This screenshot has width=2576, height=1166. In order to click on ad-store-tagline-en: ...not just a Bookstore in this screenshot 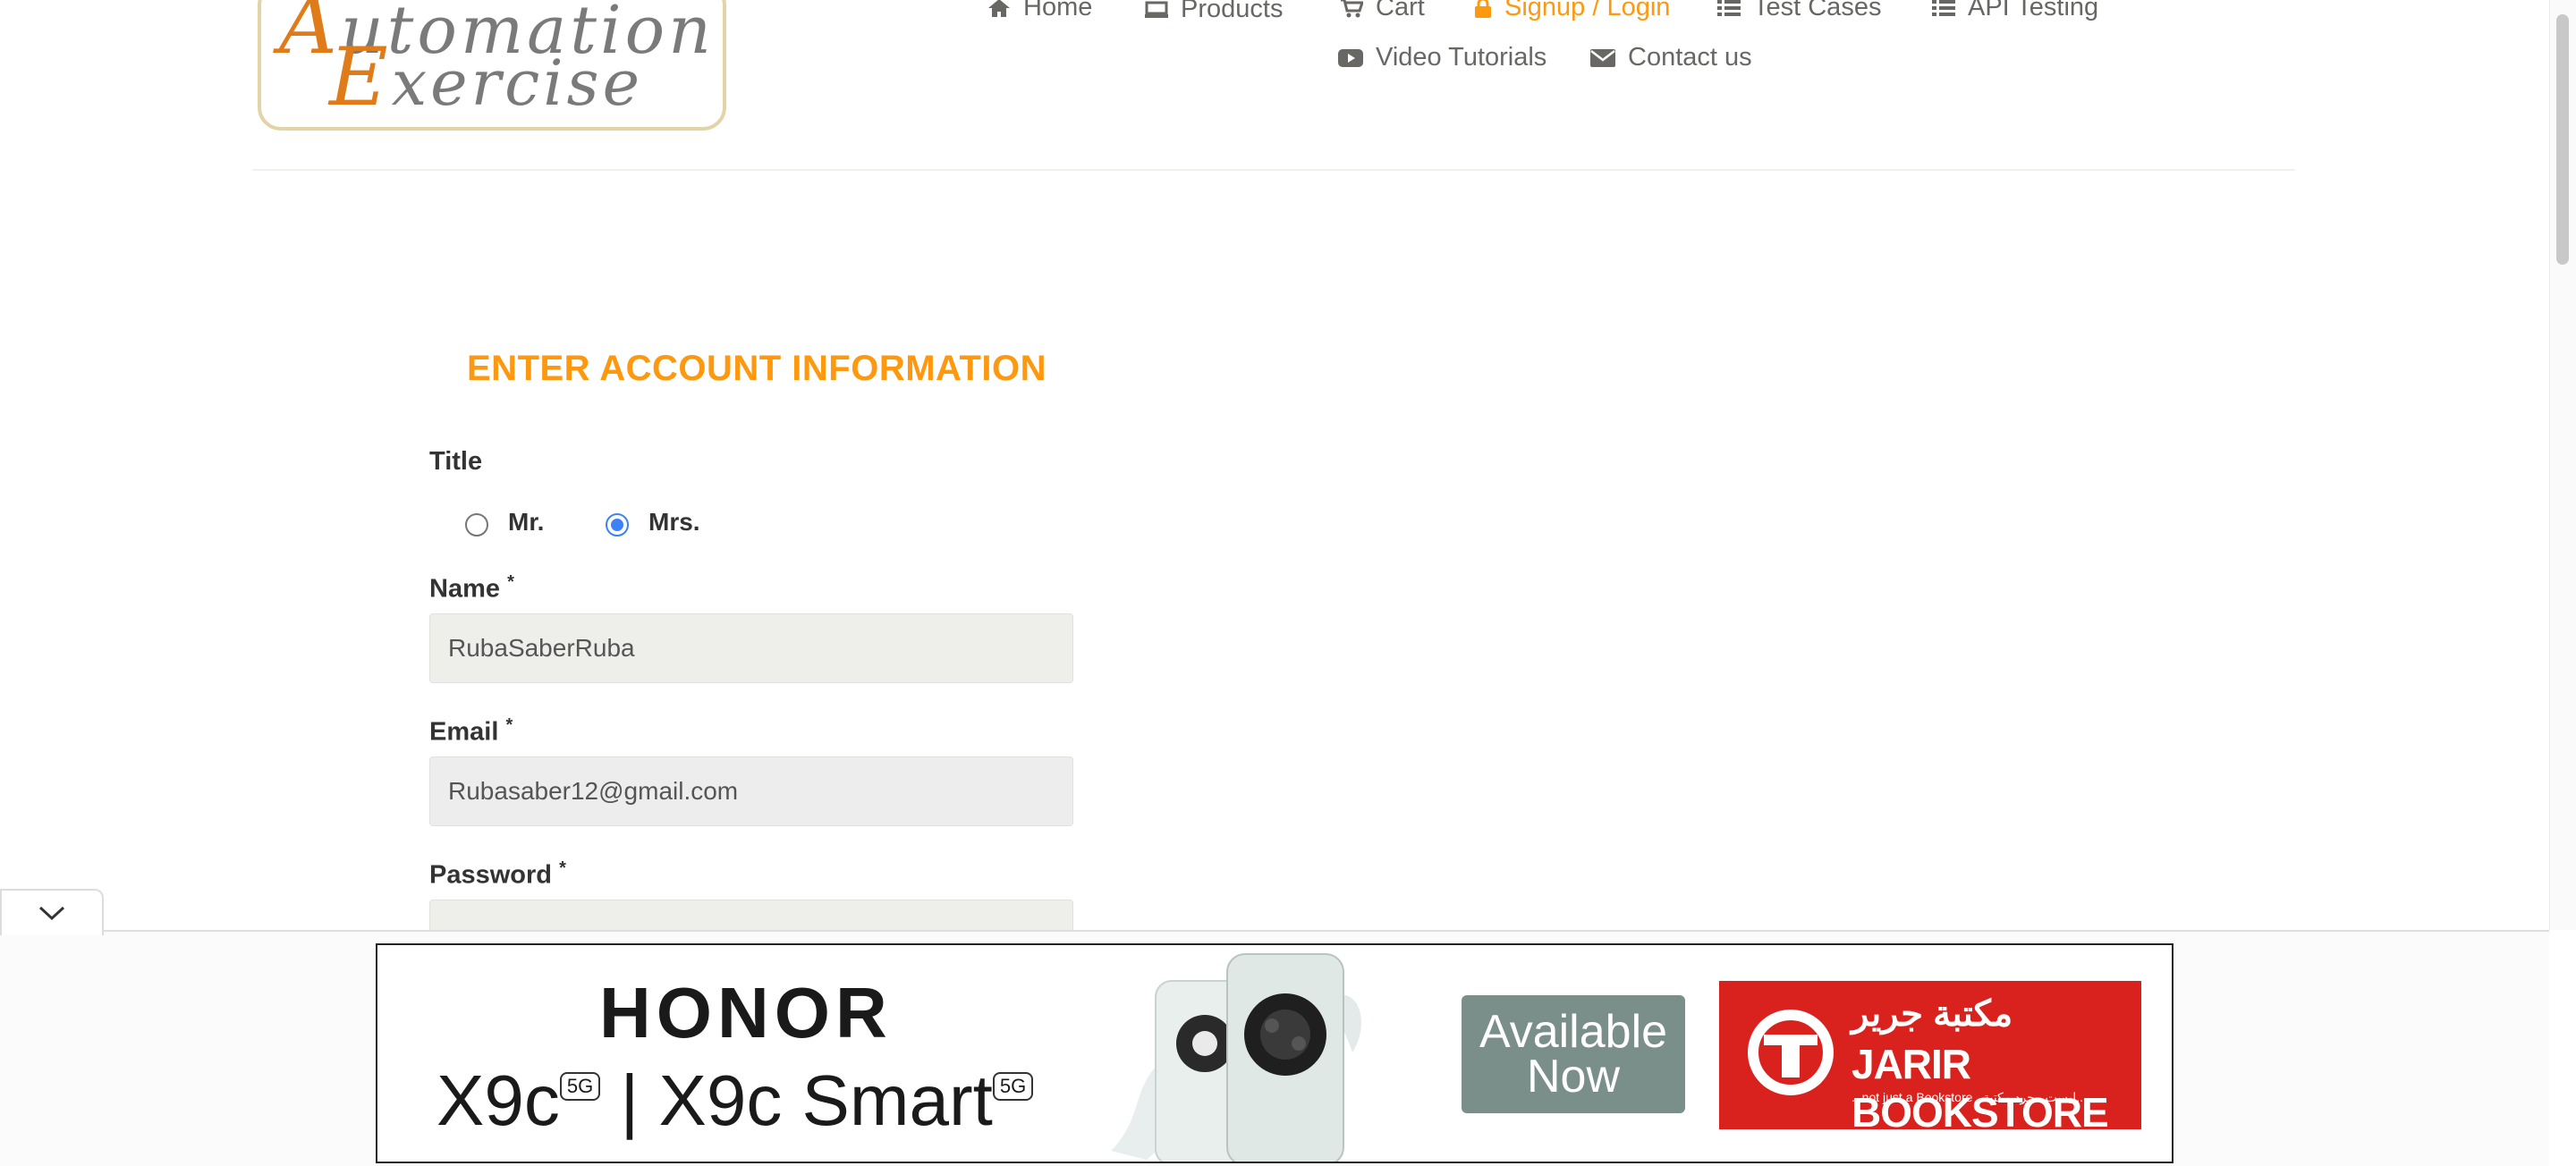, I will do `click(1912, 1097)`.